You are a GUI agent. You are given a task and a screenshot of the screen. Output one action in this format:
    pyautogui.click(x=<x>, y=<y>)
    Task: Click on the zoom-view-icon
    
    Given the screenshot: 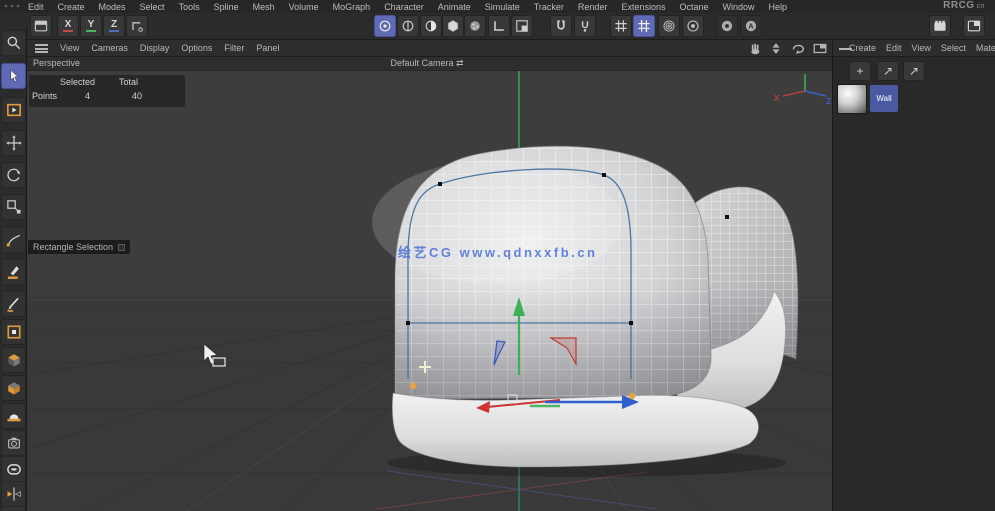 What is the action you would take?
    pyautogui.click(x=776, y=48)
    